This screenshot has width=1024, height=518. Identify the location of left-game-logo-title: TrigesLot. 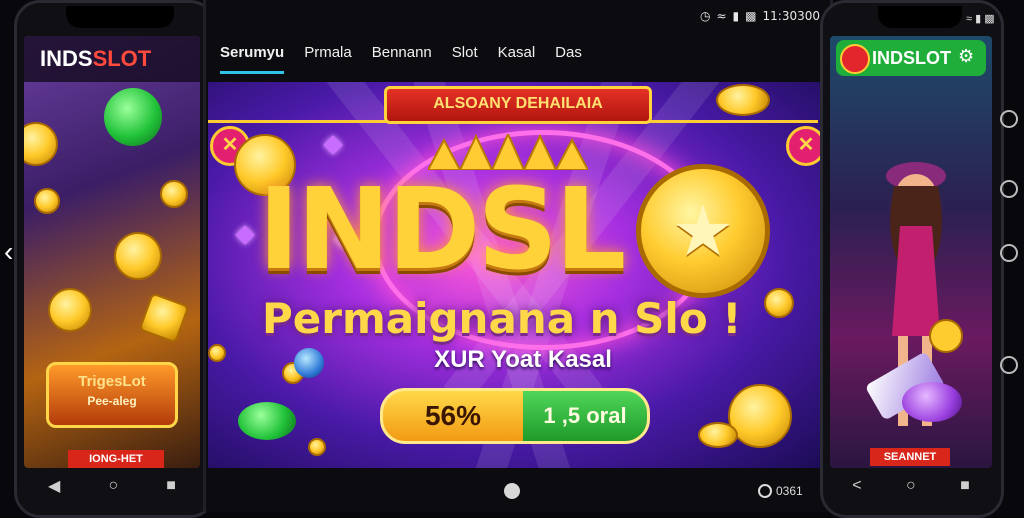
(112, 381).